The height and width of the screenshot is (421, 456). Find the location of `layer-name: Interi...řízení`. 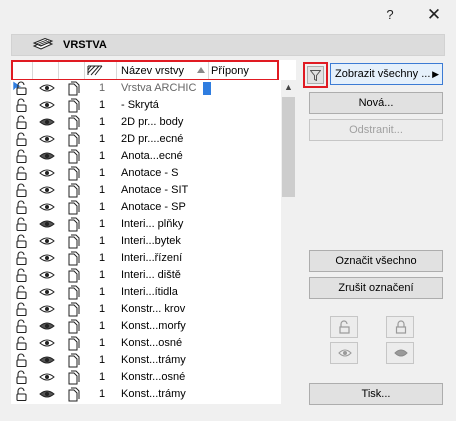

layer-name: Interi...řízení is located at coordinates (152, 258).